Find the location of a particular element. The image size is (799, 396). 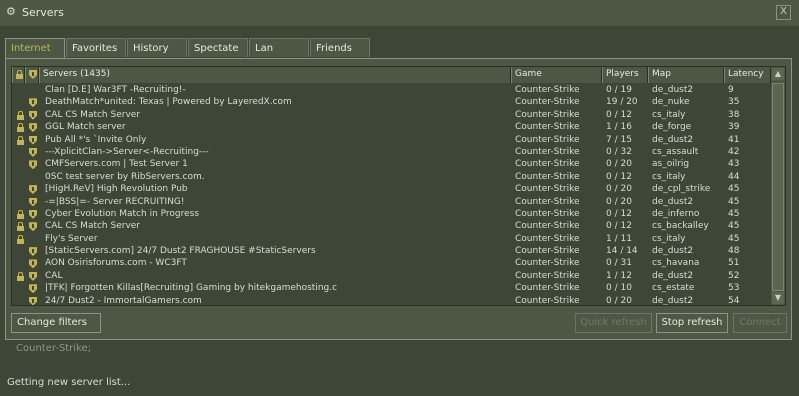

players-column-header: Players is located at coordinates (625, 75).